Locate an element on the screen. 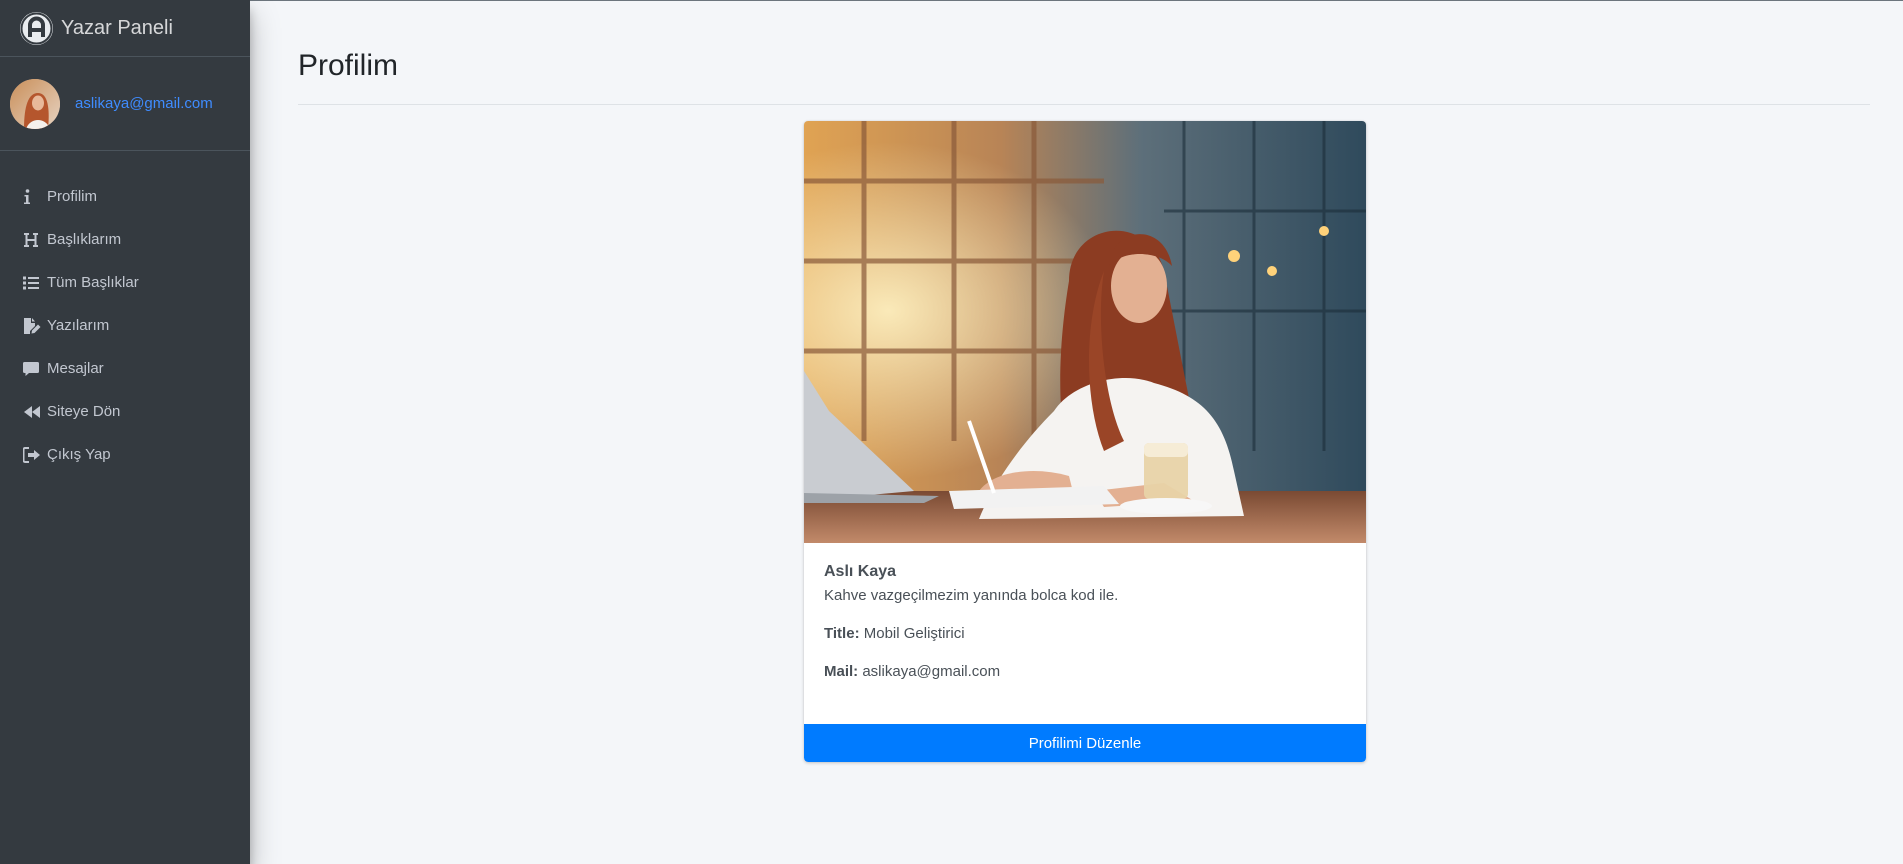  profile-title-label: Title: is located at coordinates (842, 633).